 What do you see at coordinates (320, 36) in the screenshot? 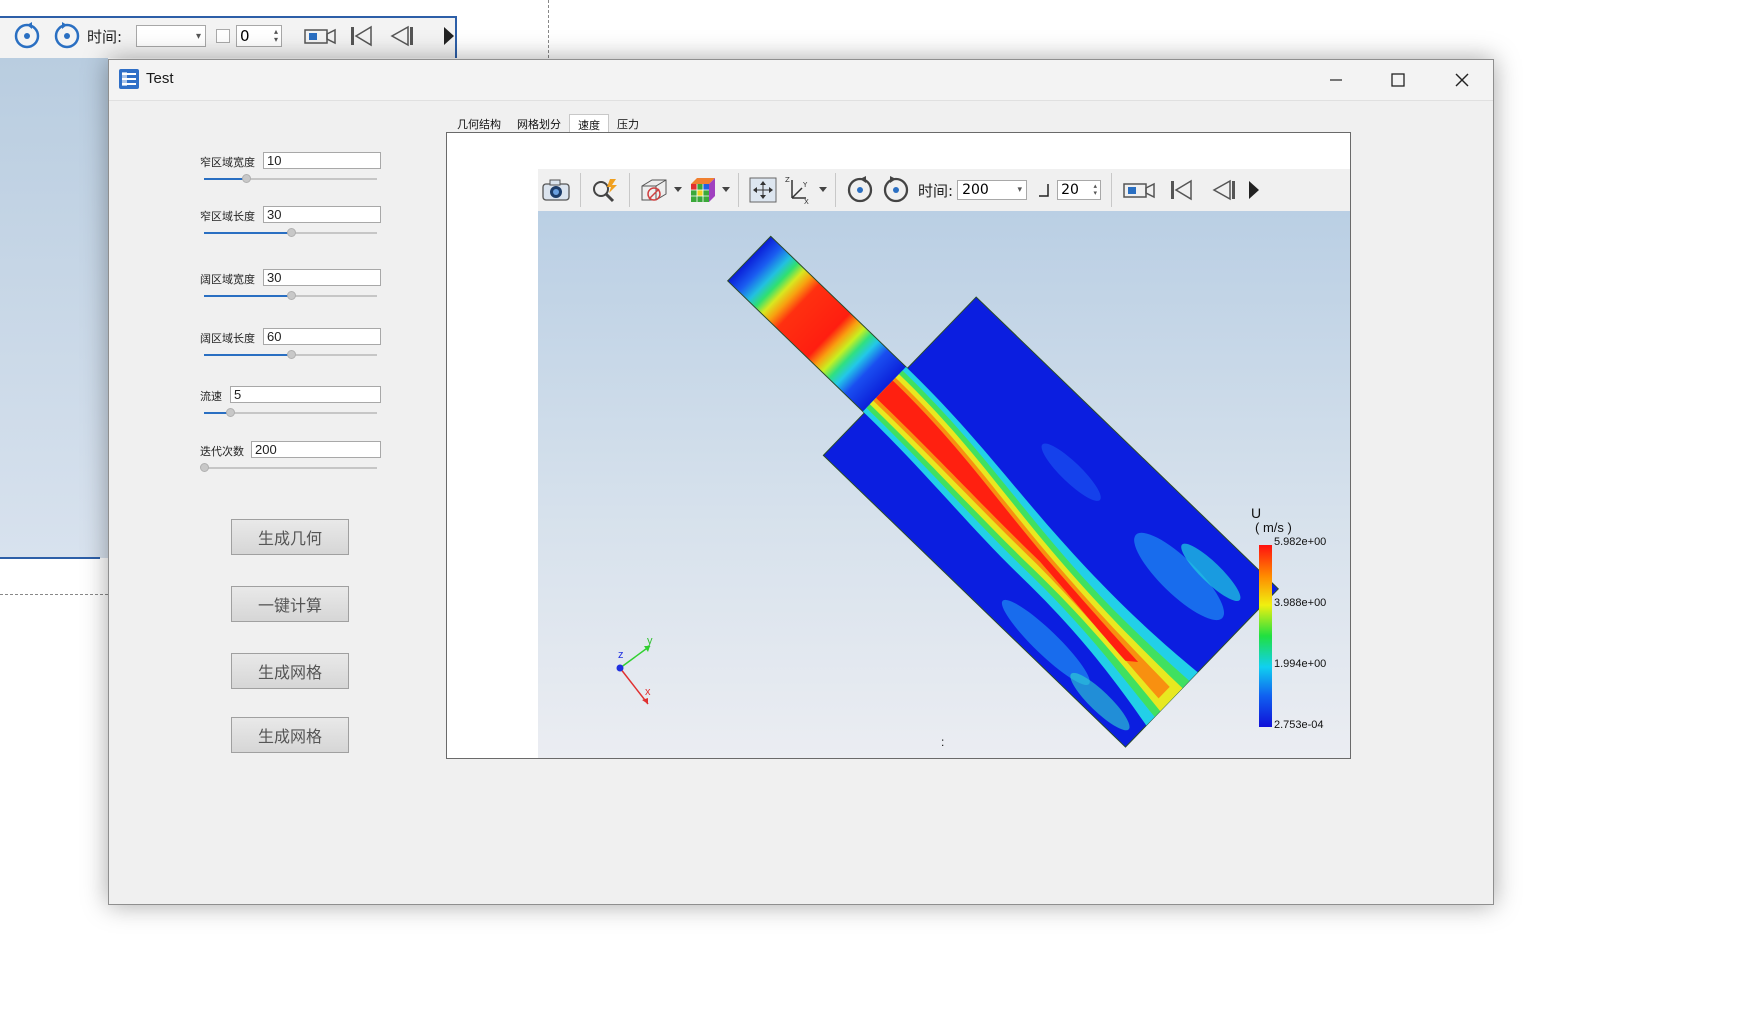
I see `background-record-icon` at bounding box center [320, 36].